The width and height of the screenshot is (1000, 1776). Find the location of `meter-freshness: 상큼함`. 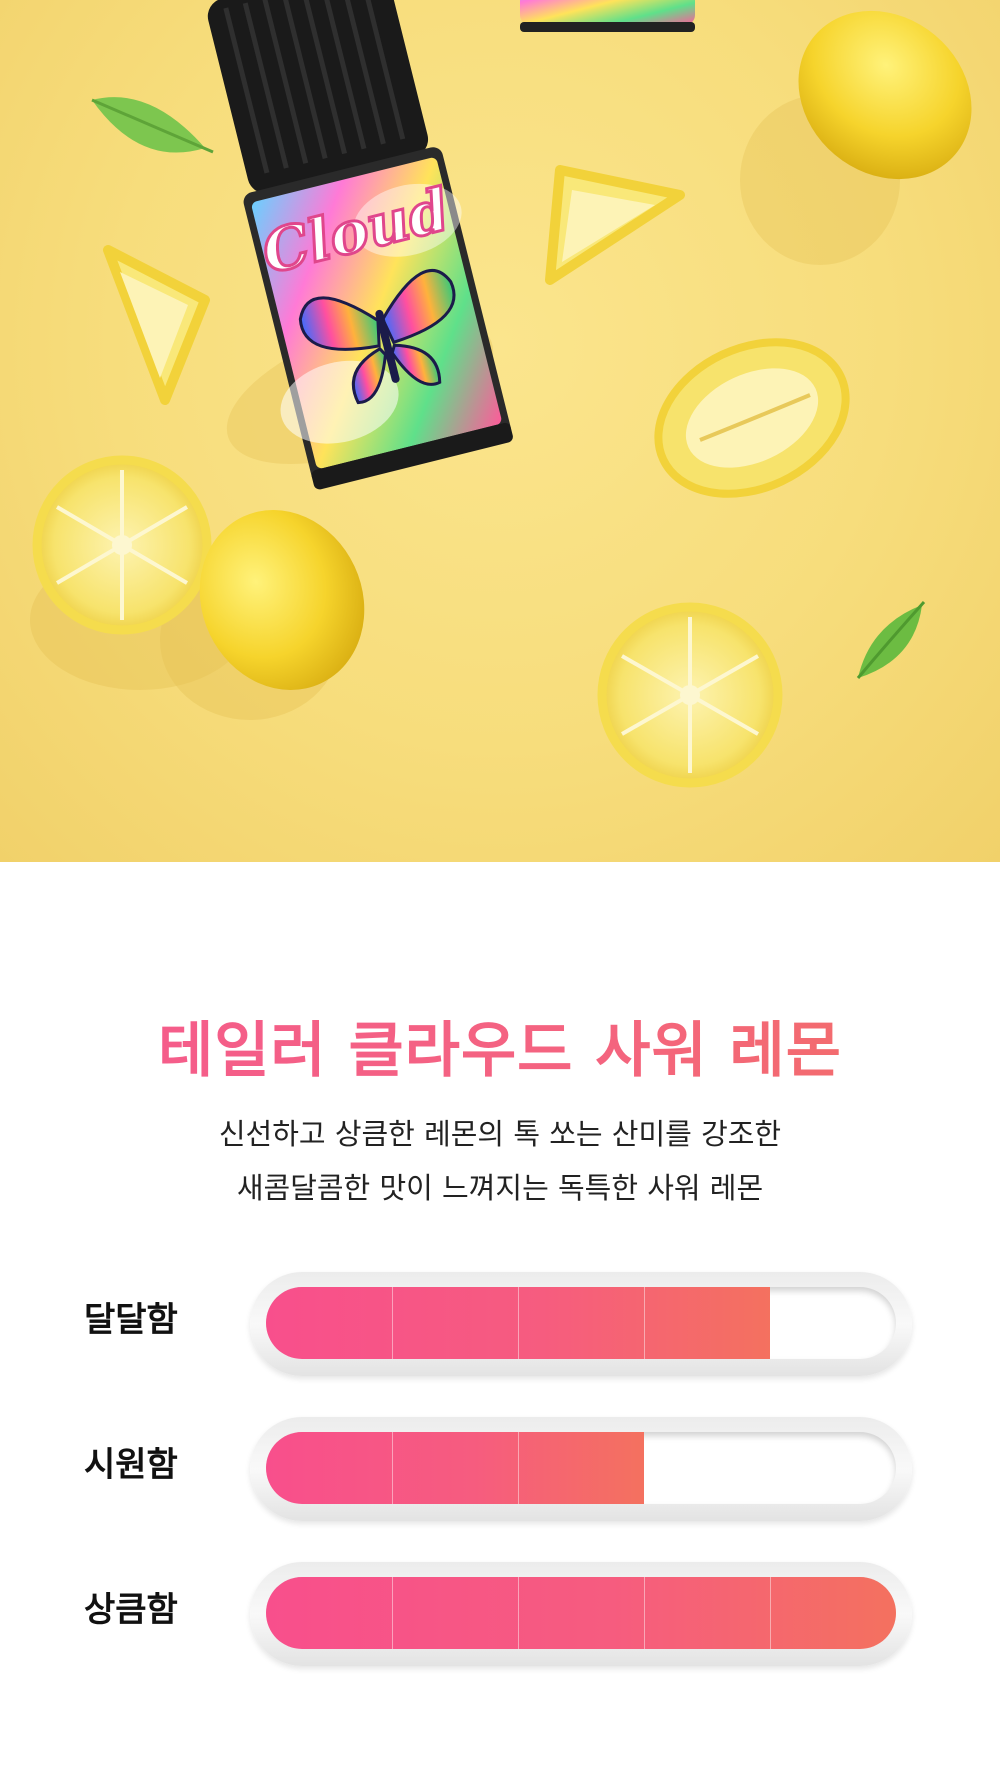

meter-freshness: 상큼함 is located at coordinates (500, 1634).